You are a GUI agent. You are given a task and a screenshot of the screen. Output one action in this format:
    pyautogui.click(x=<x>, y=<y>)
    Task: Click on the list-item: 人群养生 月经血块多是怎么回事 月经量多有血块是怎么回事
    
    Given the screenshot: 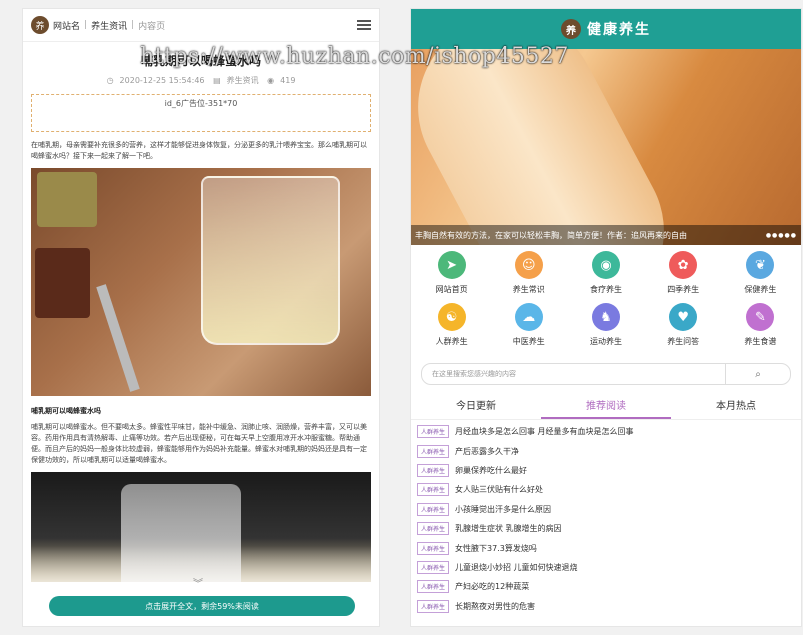 What is the action you would take?
    pyautogui.click(x=606, y=431)
    